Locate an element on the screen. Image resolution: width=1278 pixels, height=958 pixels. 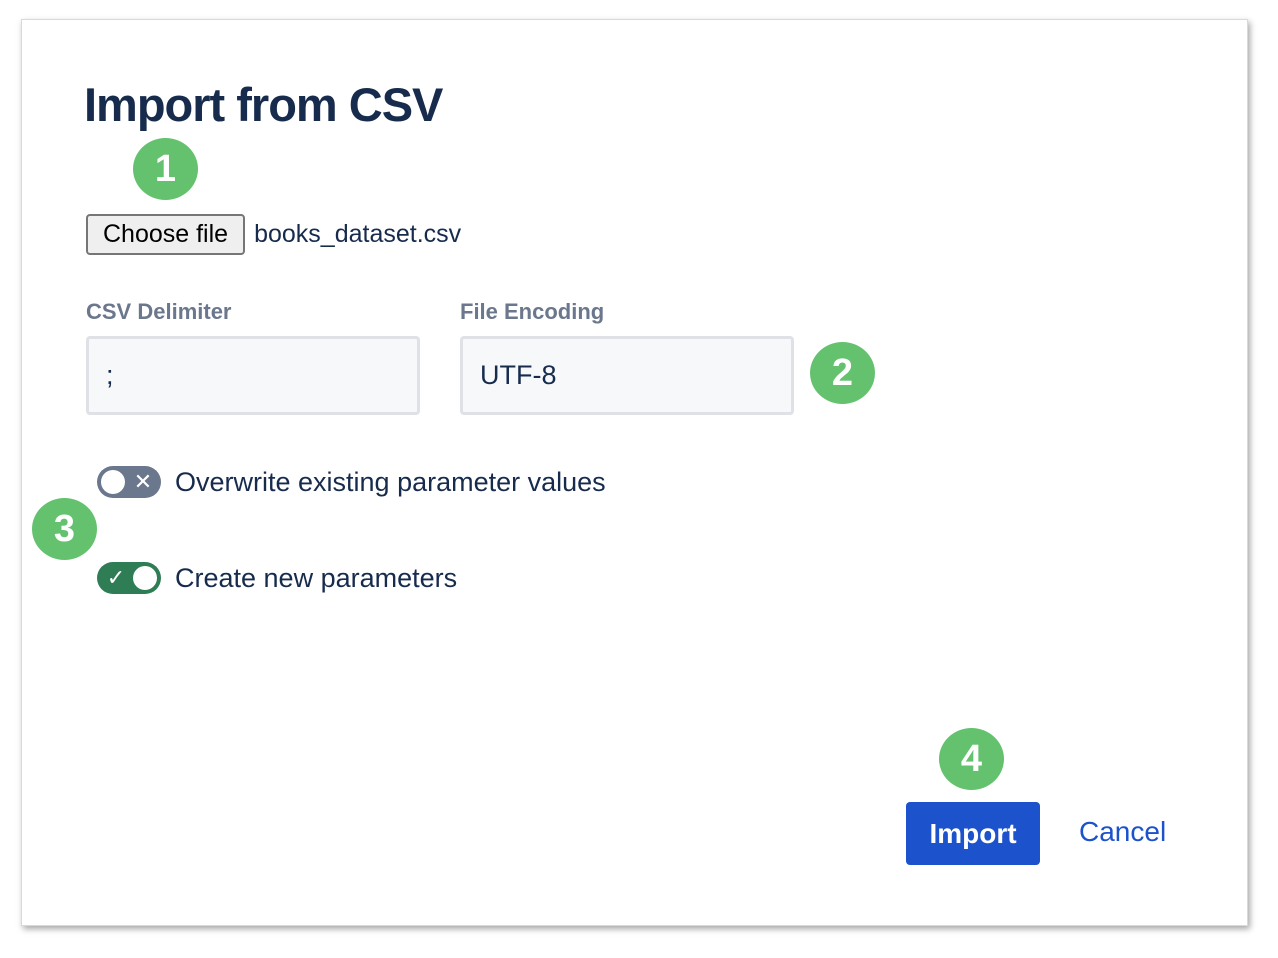
file-encoding-input is located at coordinates (627, 375).